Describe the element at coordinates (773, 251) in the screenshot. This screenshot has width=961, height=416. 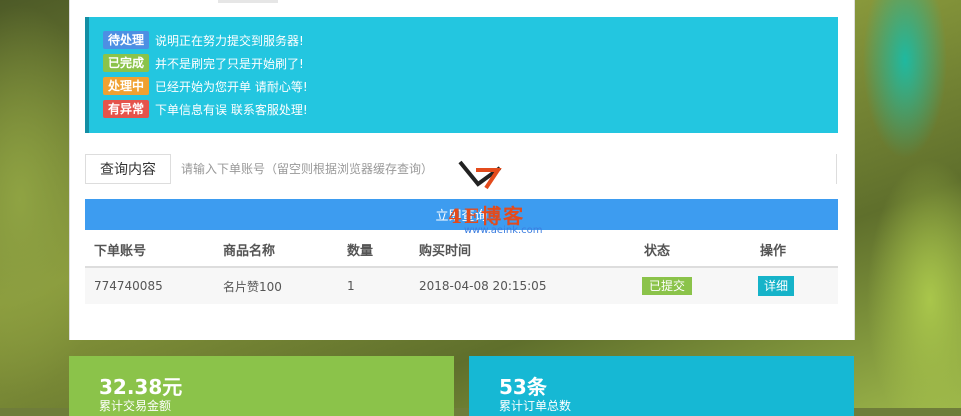
I see `col-action: 操作` at that location.